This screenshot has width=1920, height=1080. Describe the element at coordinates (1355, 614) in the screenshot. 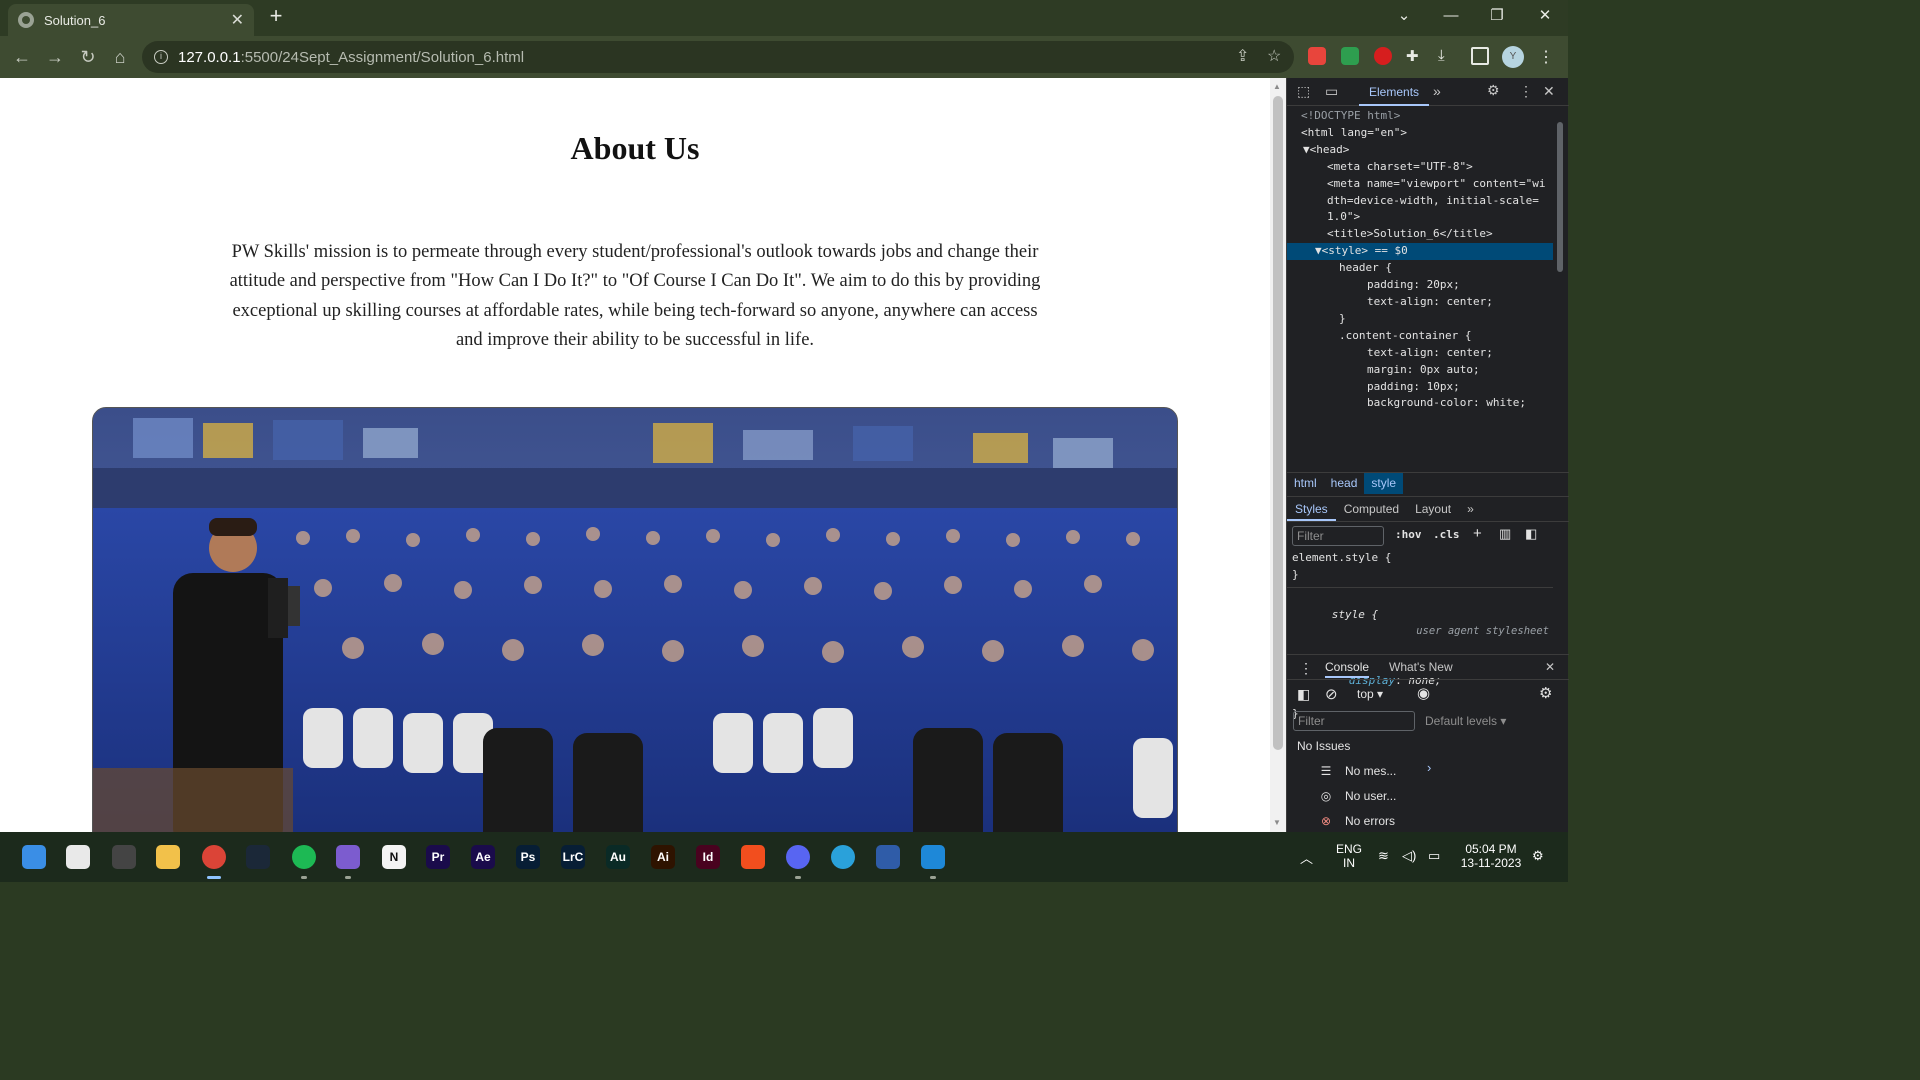

I see `style-rule-selector: style {` at that location.